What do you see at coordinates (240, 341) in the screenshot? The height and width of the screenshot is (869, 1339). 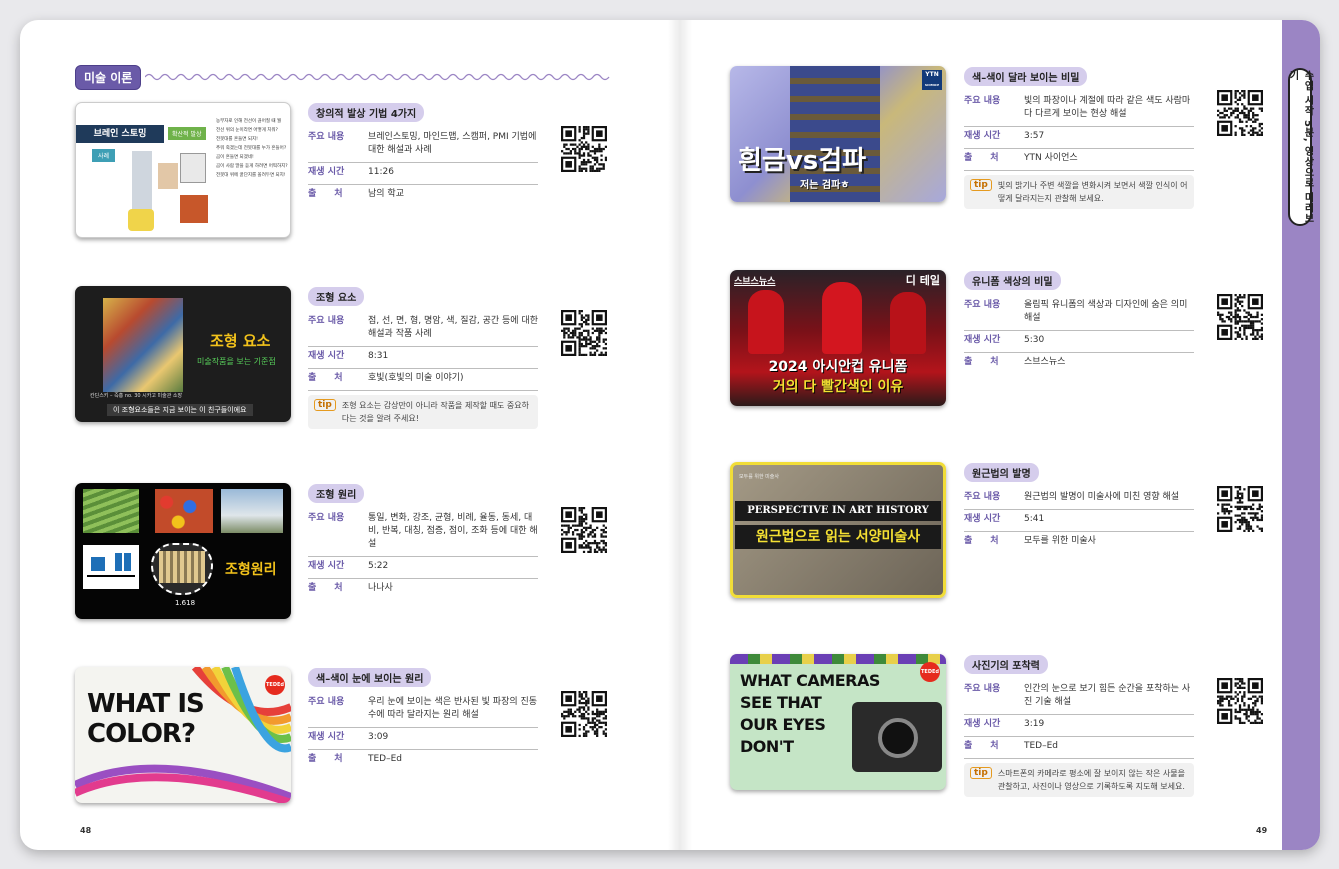 I see `thumb-main: 조형 요소` at bounding box center [240, 341].